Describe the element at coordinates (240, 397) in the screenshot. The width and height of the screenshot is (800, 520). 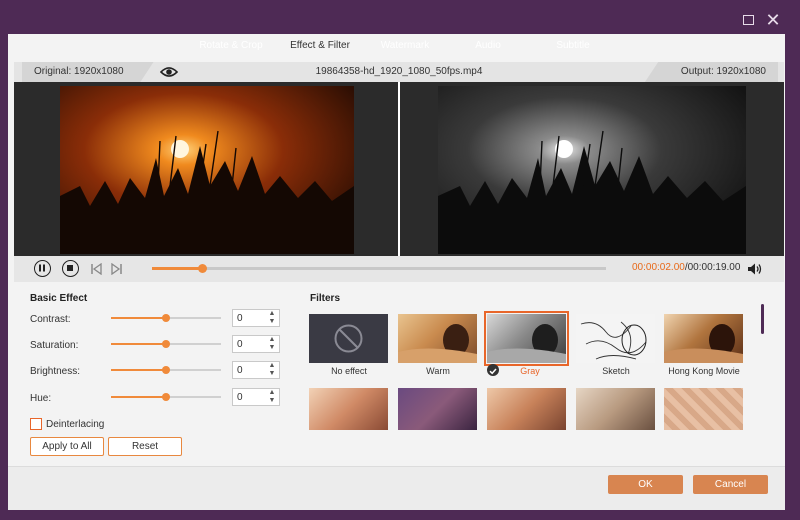
I see `hue-value: 0` at that location.